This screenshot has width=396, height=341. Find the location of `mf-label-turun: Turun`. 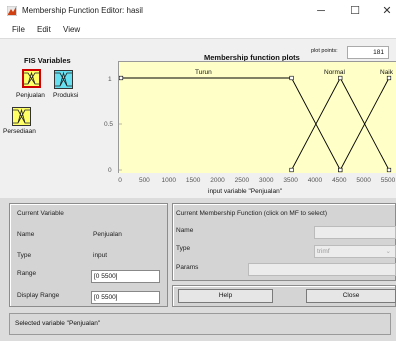

mf-label-turun: Turun is located at coordinates (203, 72).